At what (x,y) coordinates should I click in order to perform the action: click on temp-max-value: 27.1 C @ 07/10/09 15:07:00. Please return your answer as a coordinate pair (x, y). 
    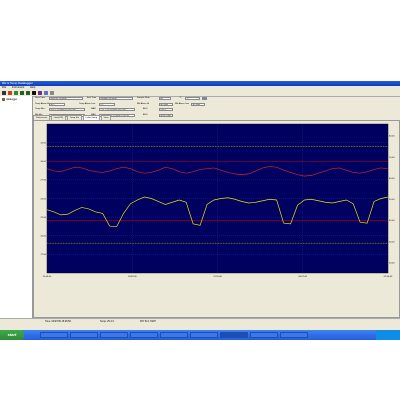
    Looking at the image, I should click on (117, 109).